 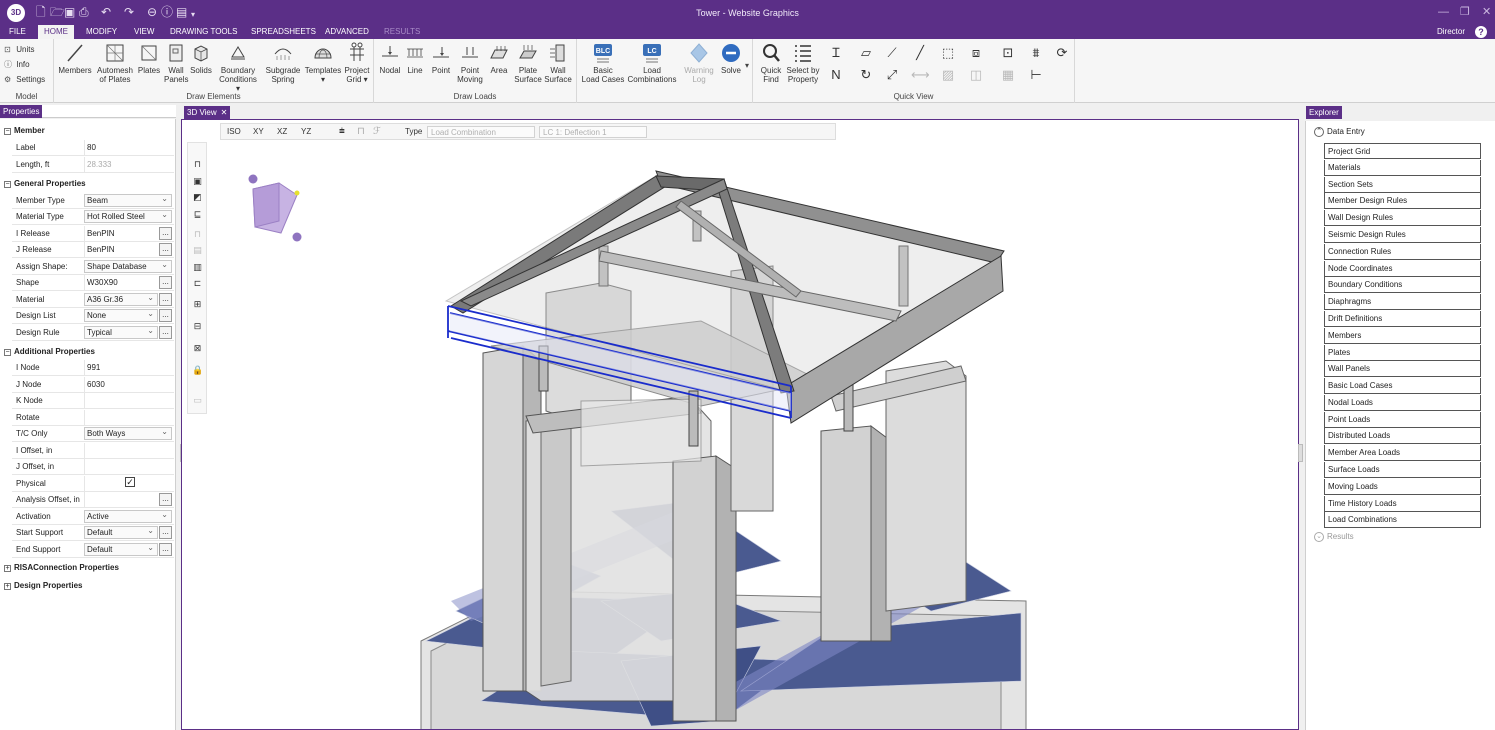 What do you see at coordinates (948, 53) in the screenshot?
I see `box-select-icon: ⬚` at bounding box center [948, 53].